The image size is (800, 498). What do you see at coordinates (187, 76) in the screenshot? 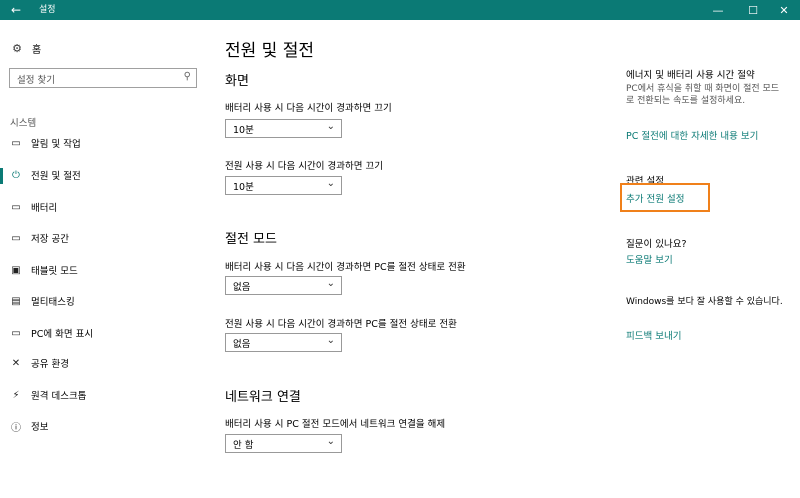
I see `search-icon: ⚲` at bounding box center [187, 76].